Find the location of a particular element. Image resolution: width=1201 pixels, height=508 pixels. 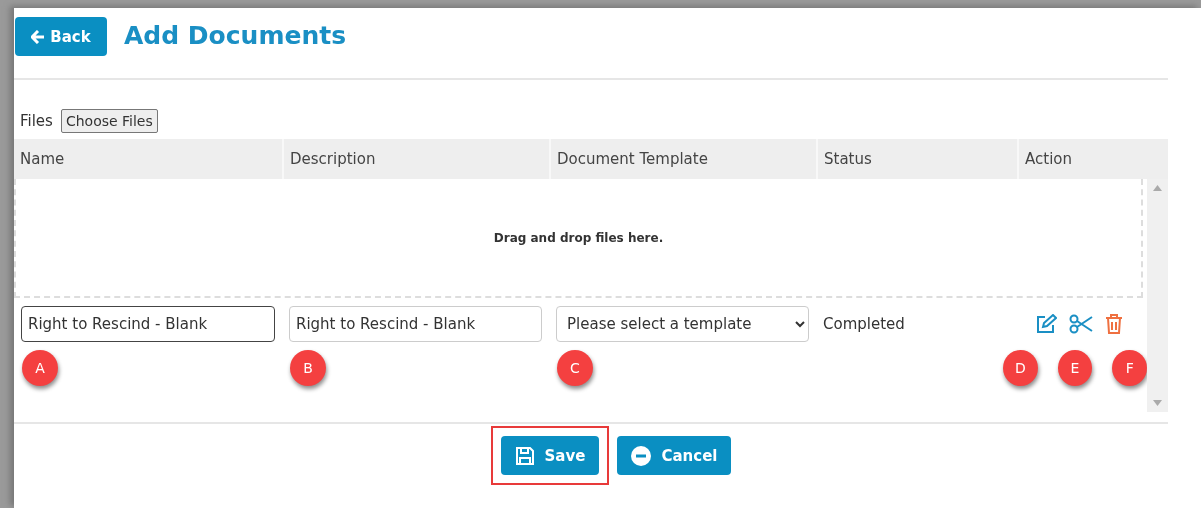

delete-button is located at coordinates (1113, 324).